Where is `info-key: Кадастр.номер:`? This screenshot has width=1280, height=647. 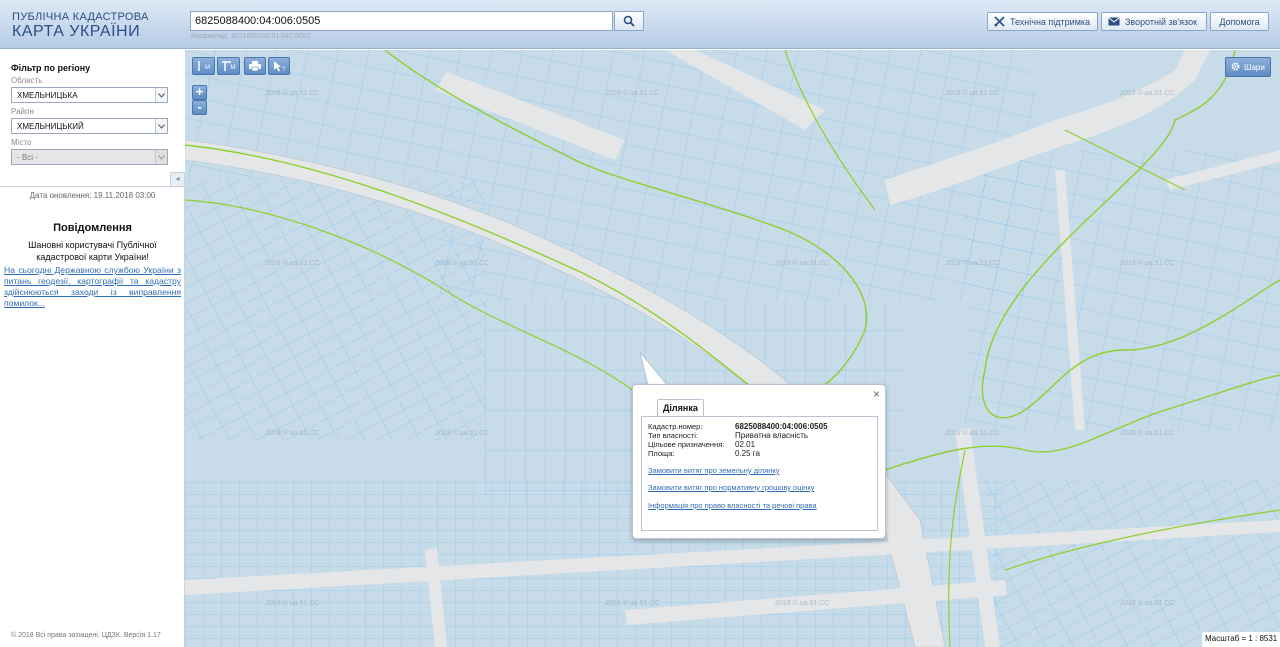 info-key: Кадастр.номер: is located at coordinates (675, 426).